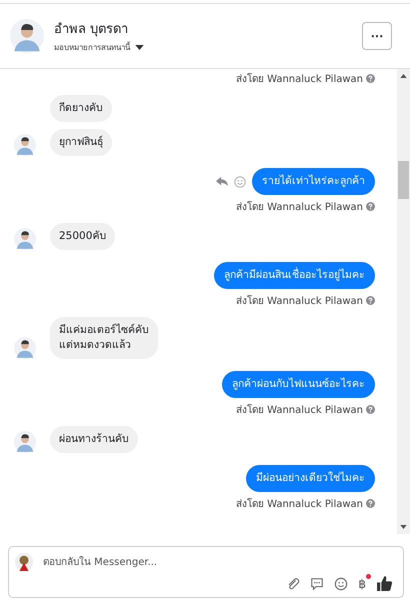 This screenshot has width=410, height=607. I want to click on caret-icon, so click(139, 47).